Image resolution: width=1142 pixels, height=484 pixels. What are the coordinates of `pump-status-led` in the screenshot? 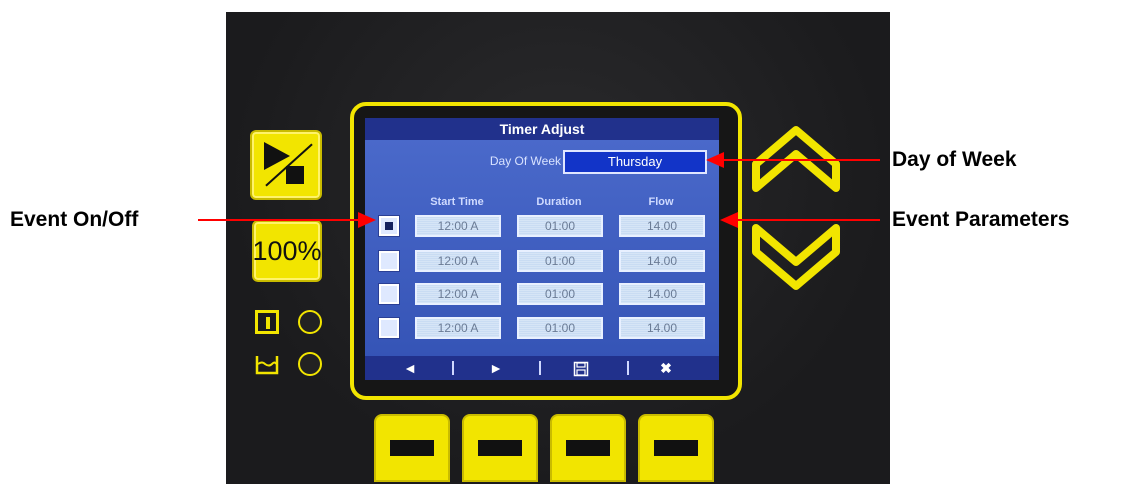 It's located at (310, 322).